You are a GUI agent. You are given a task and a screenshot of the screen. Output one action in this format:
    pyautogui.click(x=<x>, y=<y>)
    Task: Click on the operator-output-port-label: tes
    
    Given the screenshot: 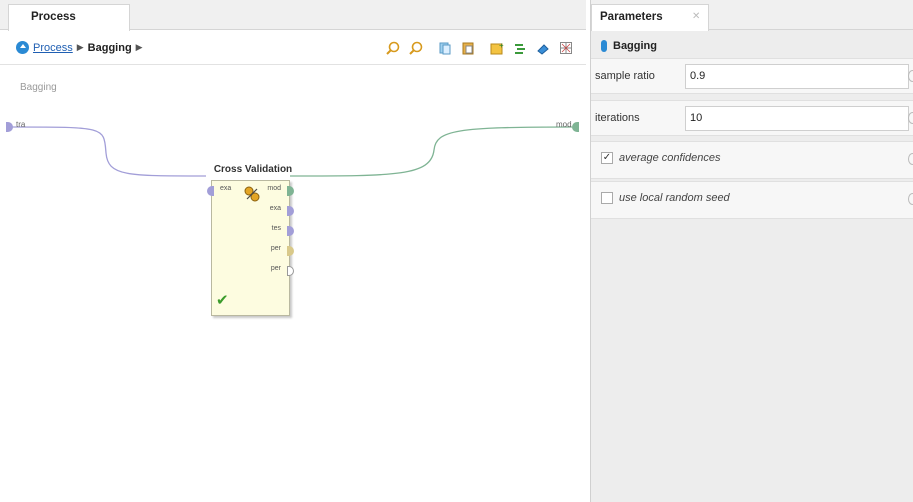 What is the action you would take?
    pyautogui.click(x=276, y=228)
    